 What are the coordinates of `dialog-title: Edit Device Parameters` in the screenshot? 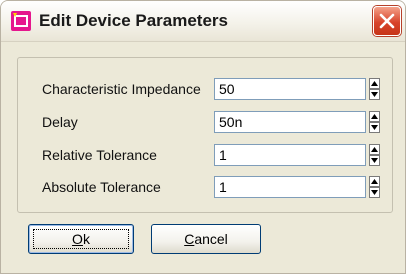 It's located at (133, 20).